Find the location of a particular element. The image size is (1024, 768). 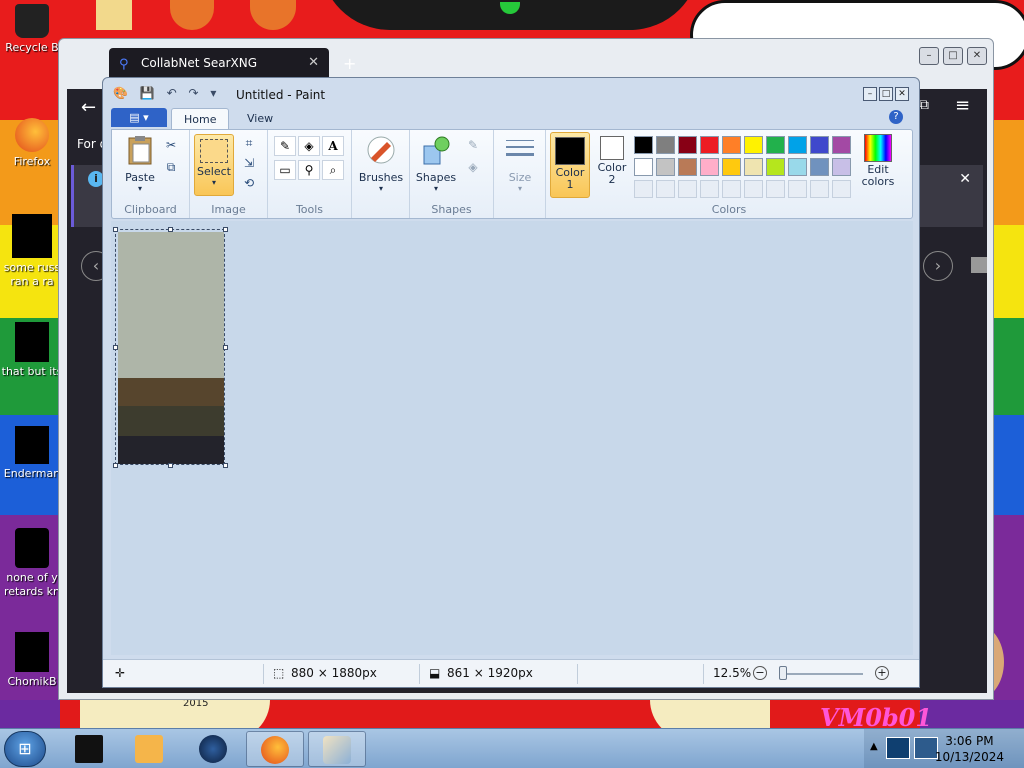

color1-button: Color 1 is located at coordinates (570, 165).